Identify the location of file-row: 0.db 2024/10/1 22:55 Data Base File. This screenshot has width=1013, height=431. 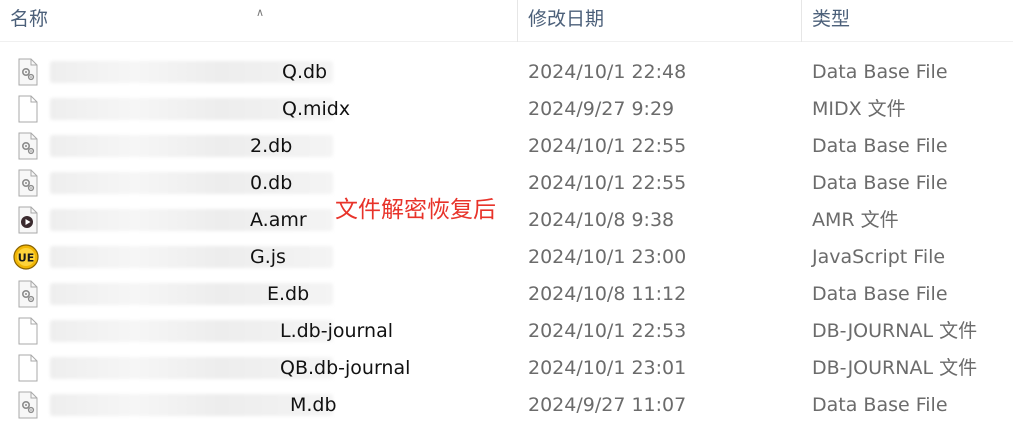
(506, 183).